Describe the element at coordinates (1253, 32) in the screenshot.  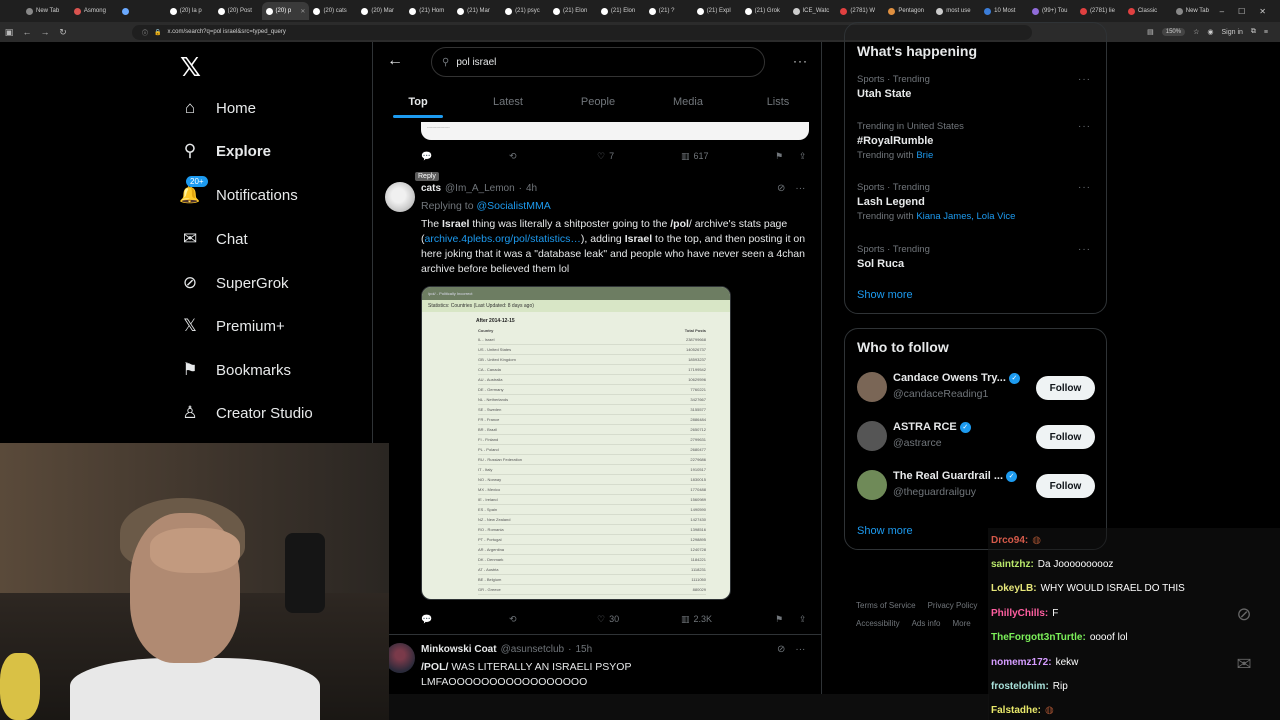
I see `extensions-icon: ⧉` at that location.